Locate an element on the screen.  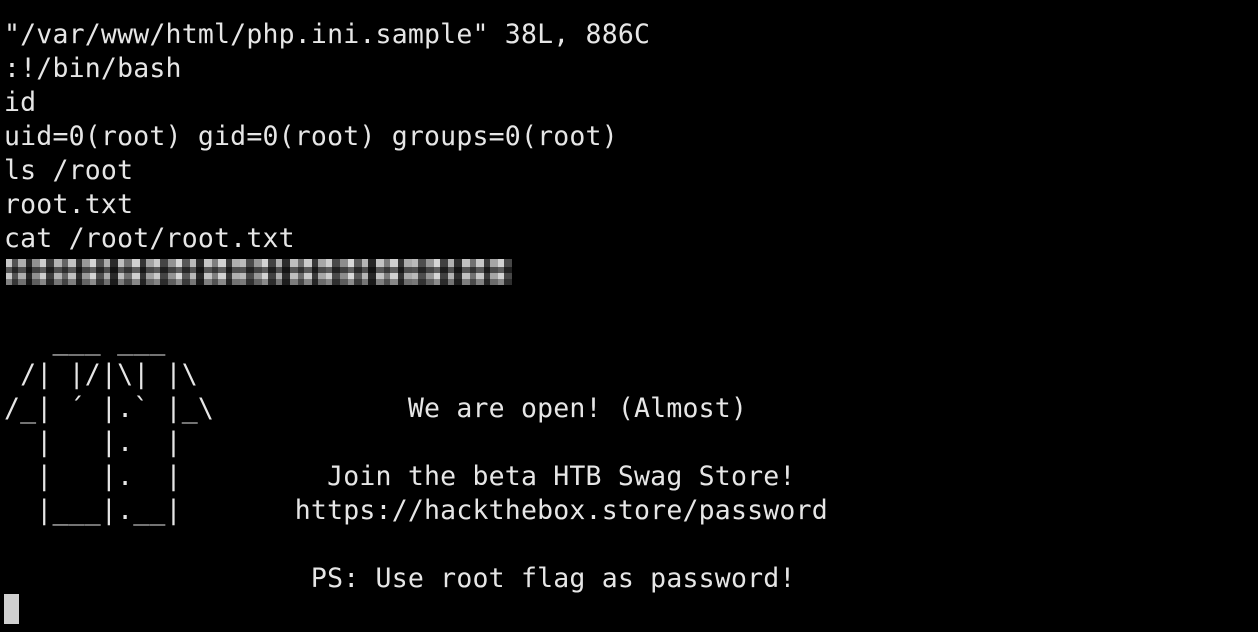
banner-line: /| |/|\| |\ is located at coordinates (101, 374).